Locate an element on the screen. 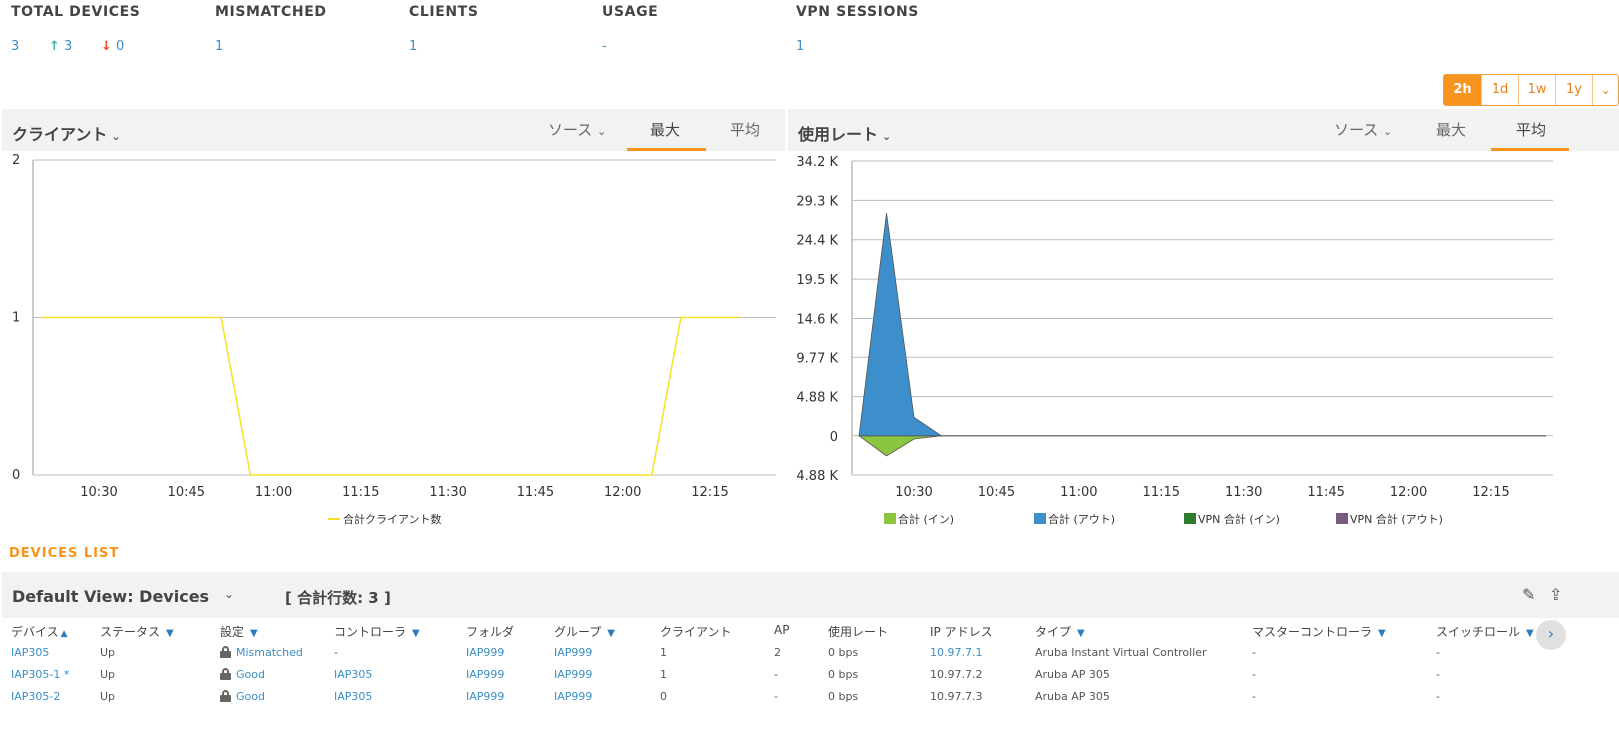 This screenshot has height=729, width=1619. clients-panel-title: クライアント ⌄ is located at coordinates (66, 133).